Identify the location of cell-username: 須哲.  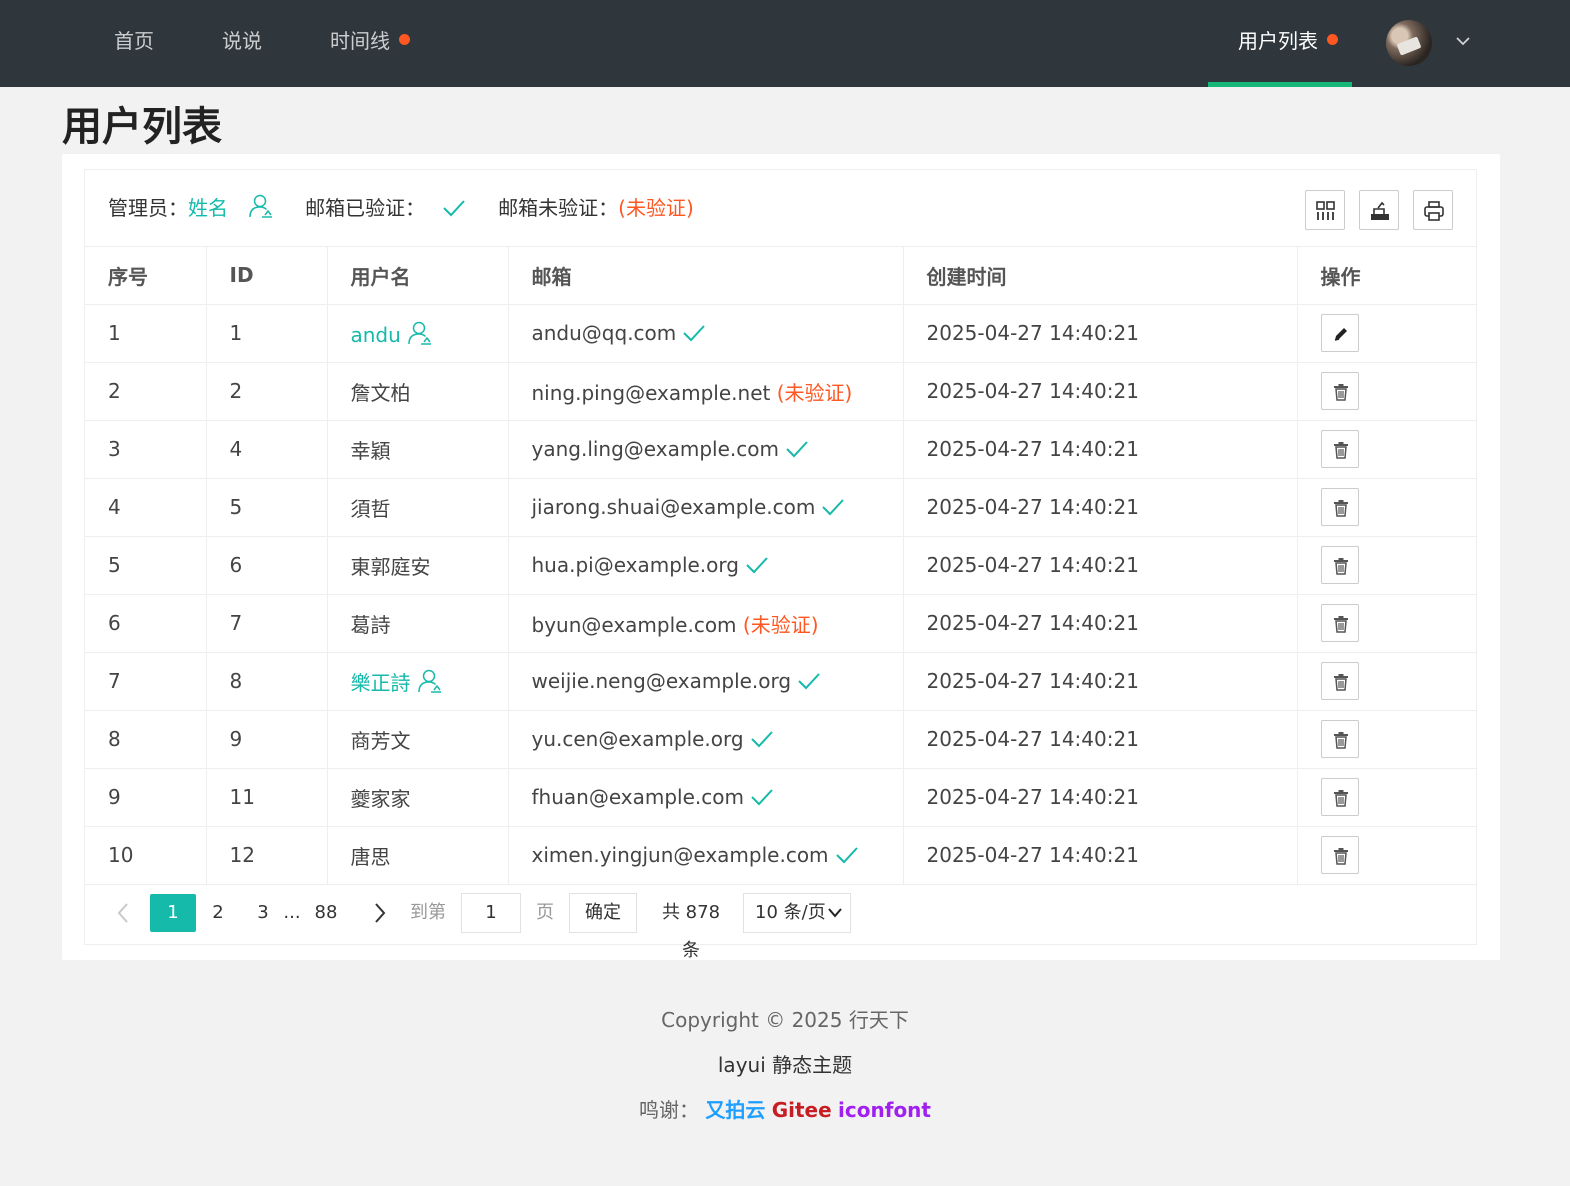
(418, 507).